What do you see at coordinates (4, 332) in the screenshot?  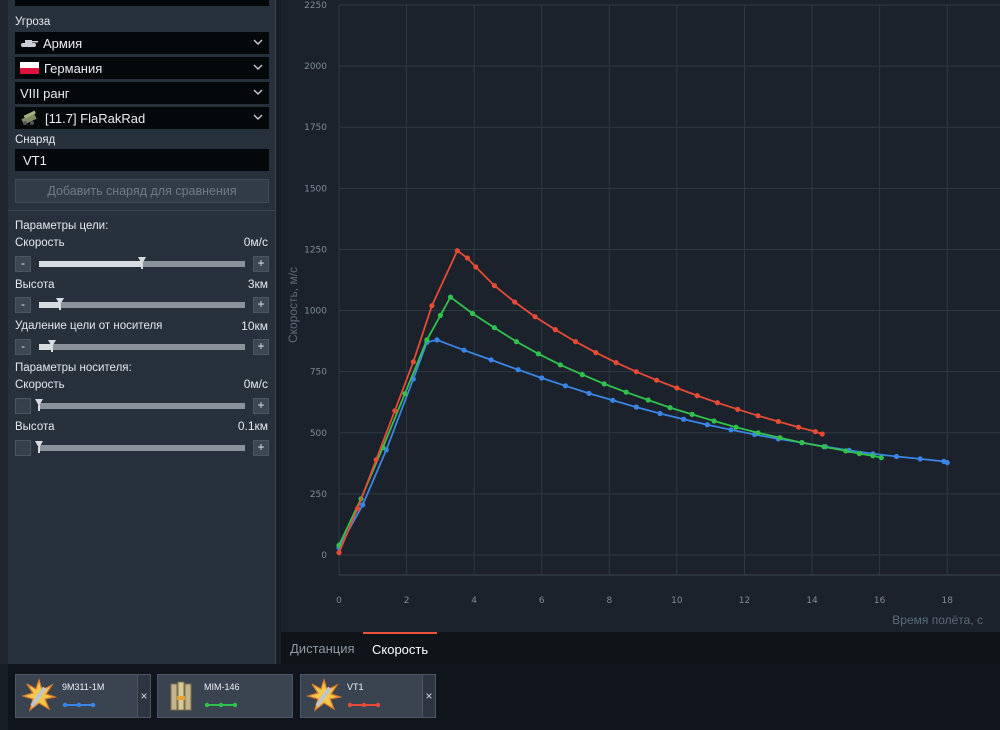 I see `window-edge` at bounding box center [4, 332].